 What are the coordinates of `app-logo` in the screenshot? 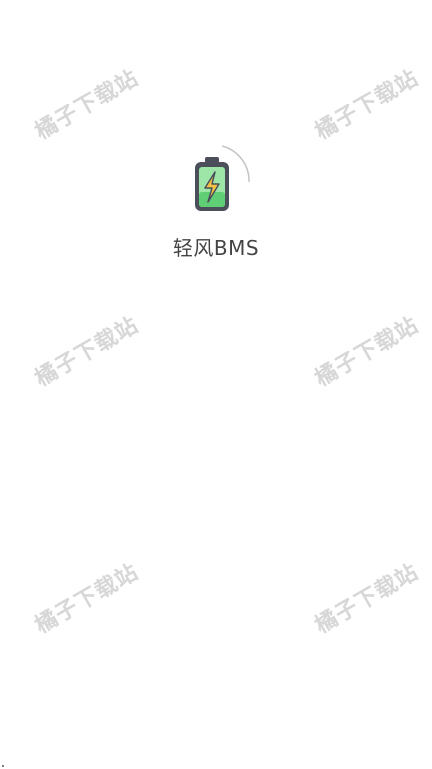 It's located at (216, 180).